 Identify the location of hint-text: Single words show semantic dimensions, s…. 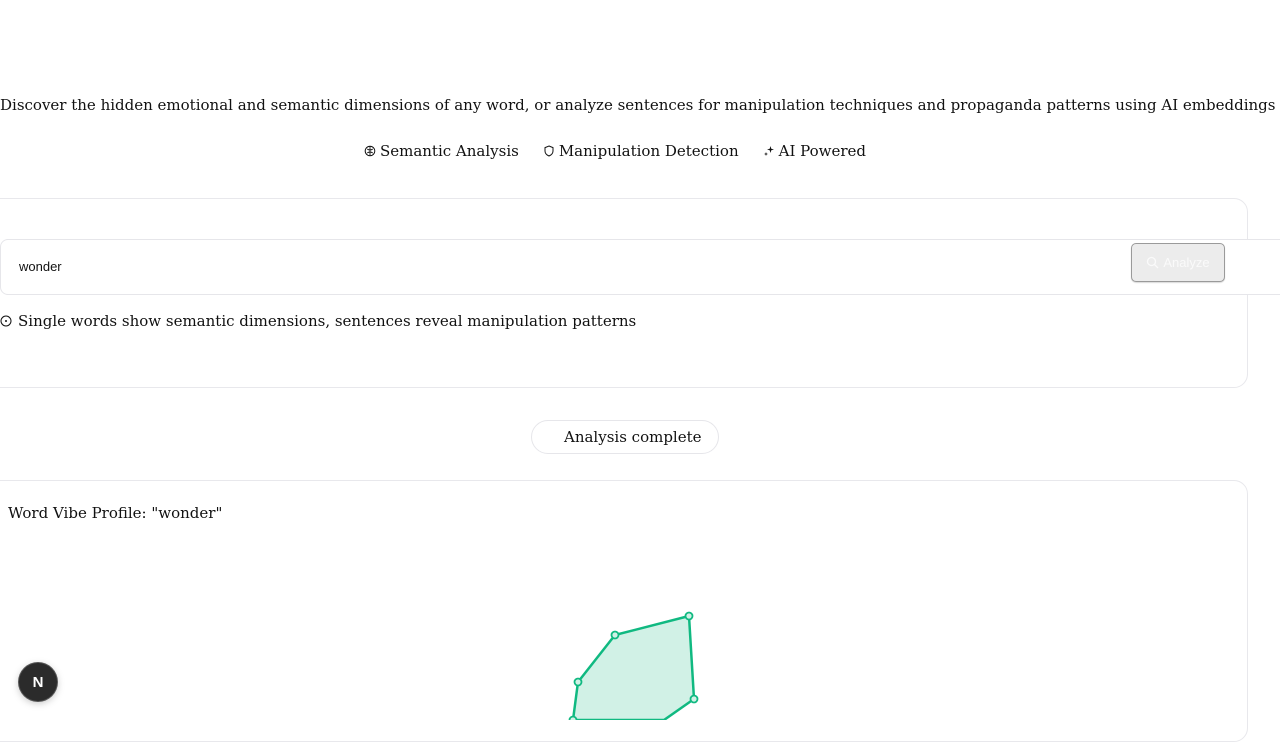
(327, 321).